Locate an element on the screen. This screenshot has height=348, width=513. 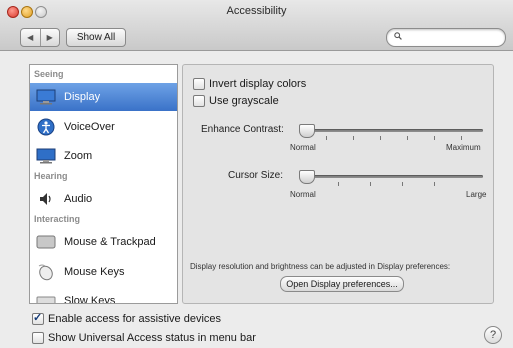
search-input is located at coordinates (446, 37).